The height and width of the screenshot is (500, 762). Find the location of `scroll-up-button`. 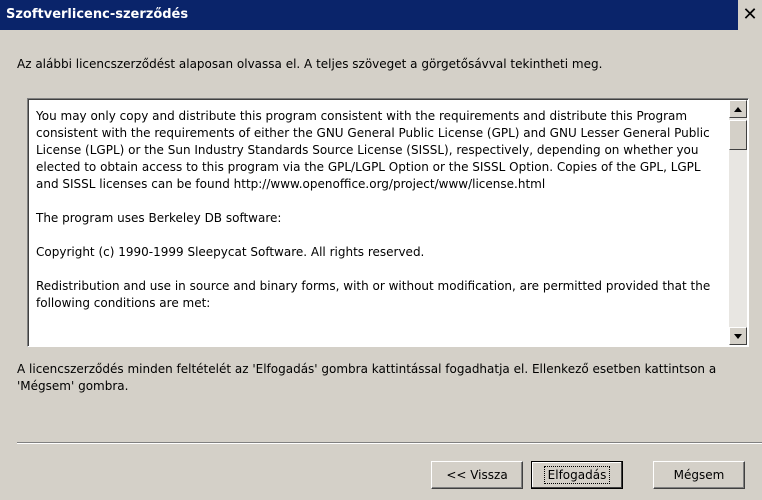

scroll-up-button is located at coordinates (738, 109).